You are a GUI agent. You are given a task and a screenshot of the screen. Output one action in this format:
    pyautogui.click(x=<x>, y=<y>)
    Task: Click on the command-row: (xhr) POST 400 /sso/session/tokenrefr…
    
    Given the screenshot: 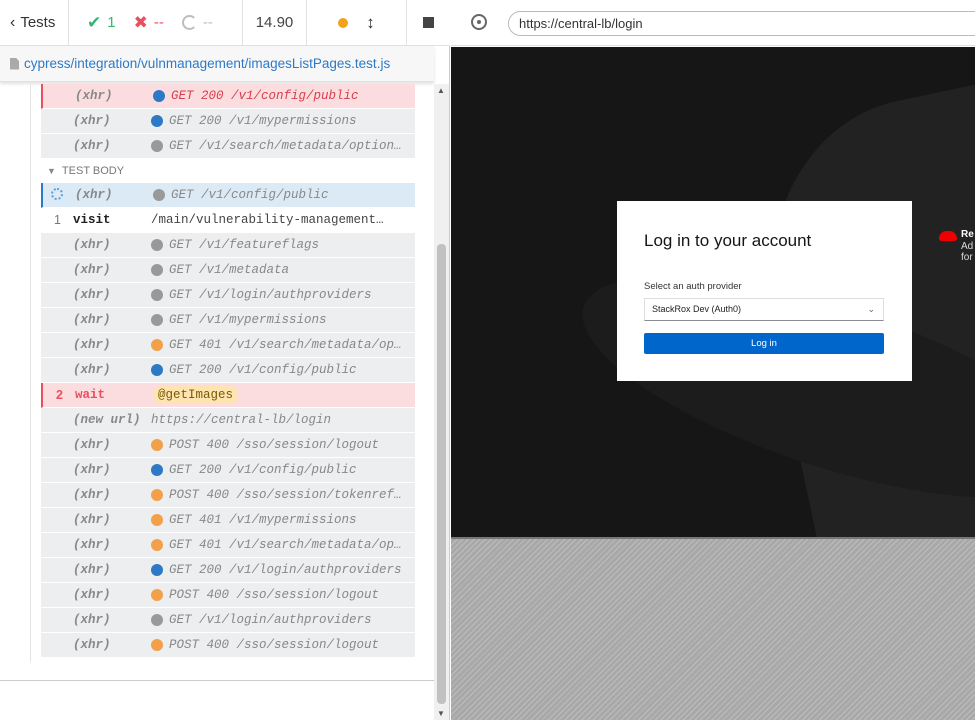 What is the action you would take?
    pyautogui.click(x=228, y=495)
    